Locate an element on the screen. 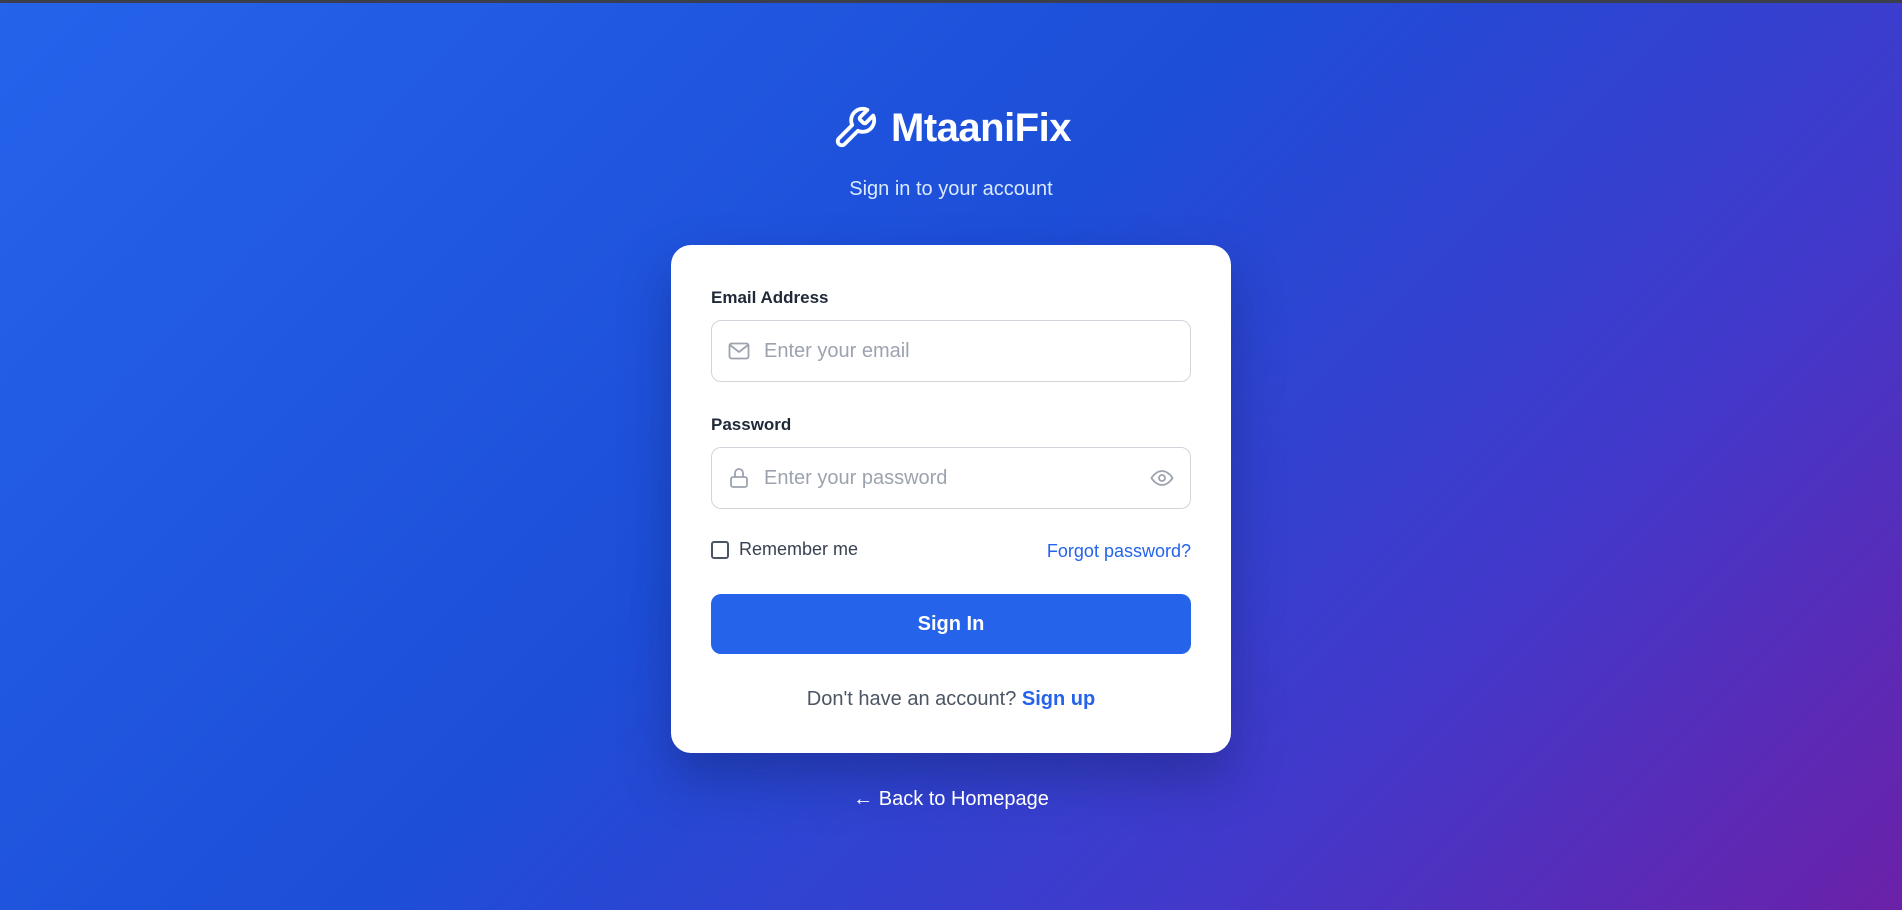 This screenshot has height=910, width=1902. back-to-homepage-link: ← Back to Homepage is located at coordinates (951, 799).